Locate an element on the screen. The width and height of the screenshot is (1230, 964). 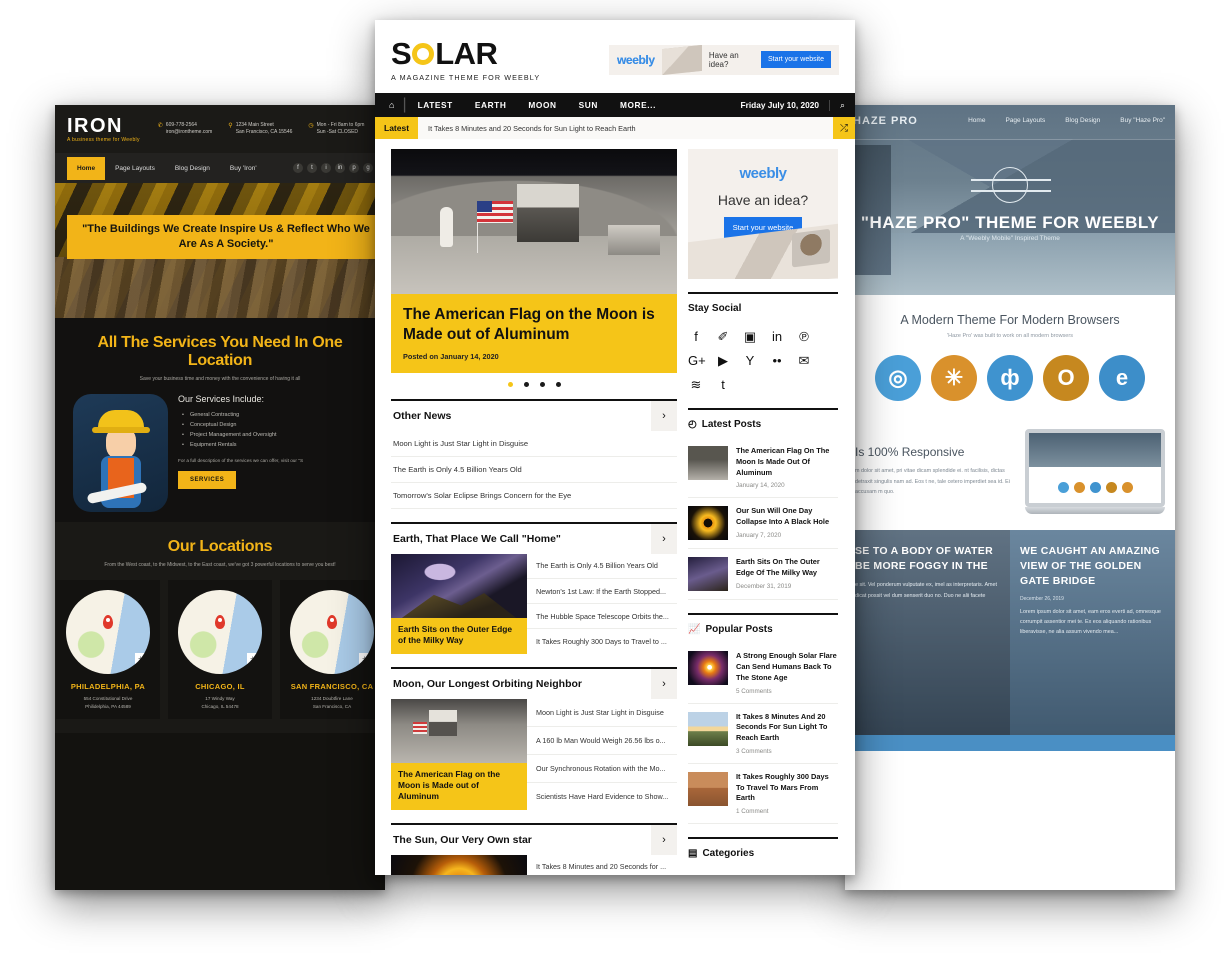
nav-item-earth: EARTH is located at coordinates (491, 105).